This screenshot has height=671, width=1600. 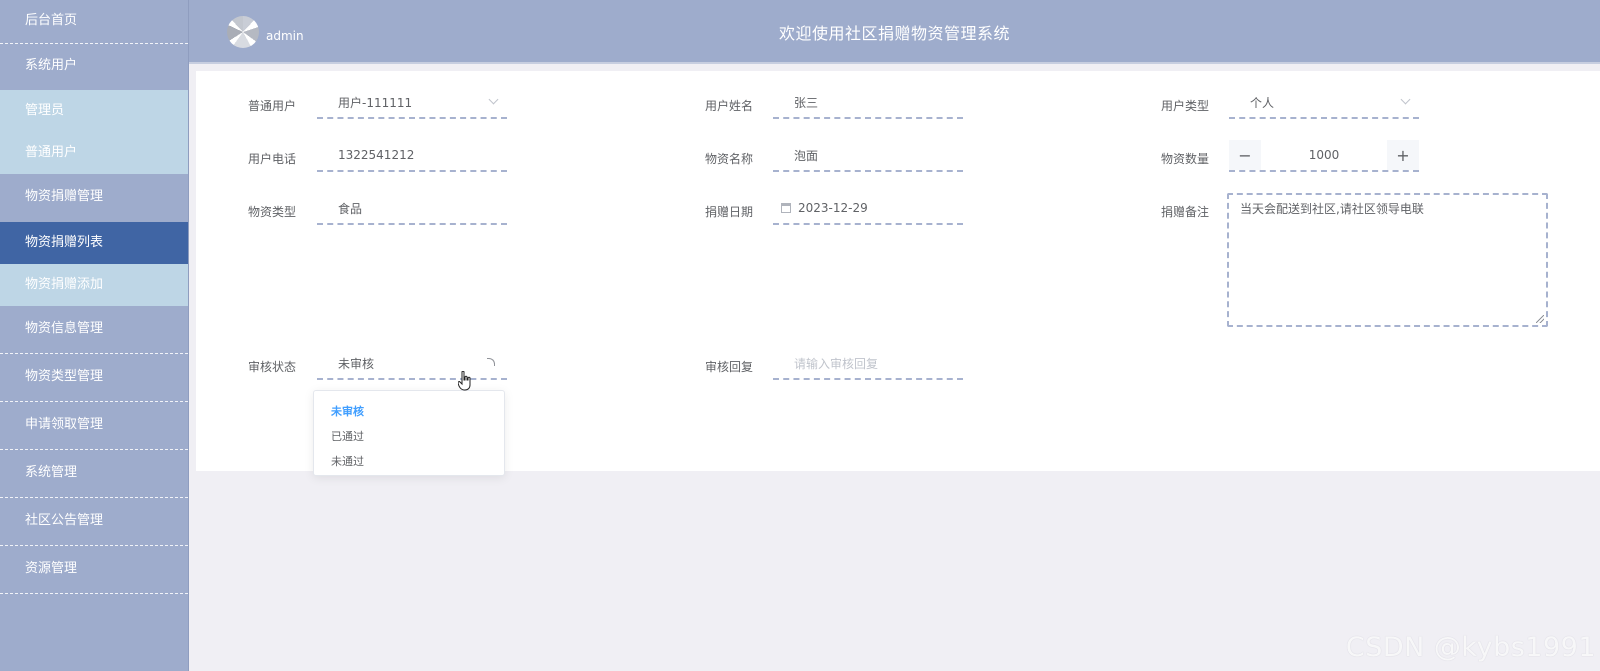 What do you see at coordinates (1403, 155) in the screenshot?
I see `increment-button: +` at bounding box center [1403, 155].